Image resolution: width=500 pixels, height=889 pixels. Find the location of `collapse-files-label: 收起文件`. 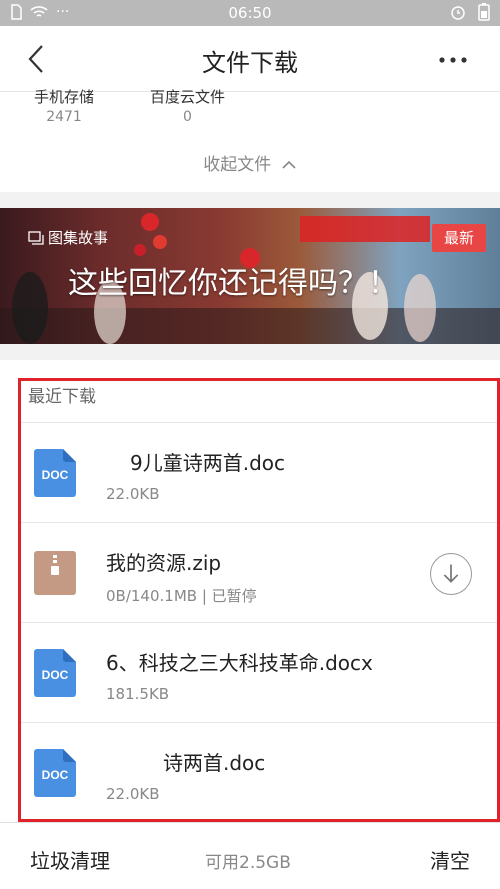

collapse-files-label: 收起文件 is located at coordinates (237, 165).